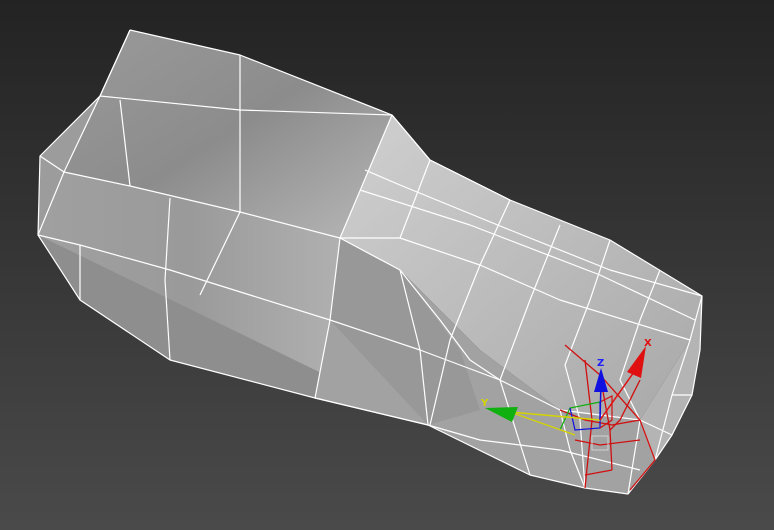 The height and width of the screenshot is (530, 774). Describe the element at coordinates (648, 343) in the screenshot. I see `gizmo-x-label: X` at that location.